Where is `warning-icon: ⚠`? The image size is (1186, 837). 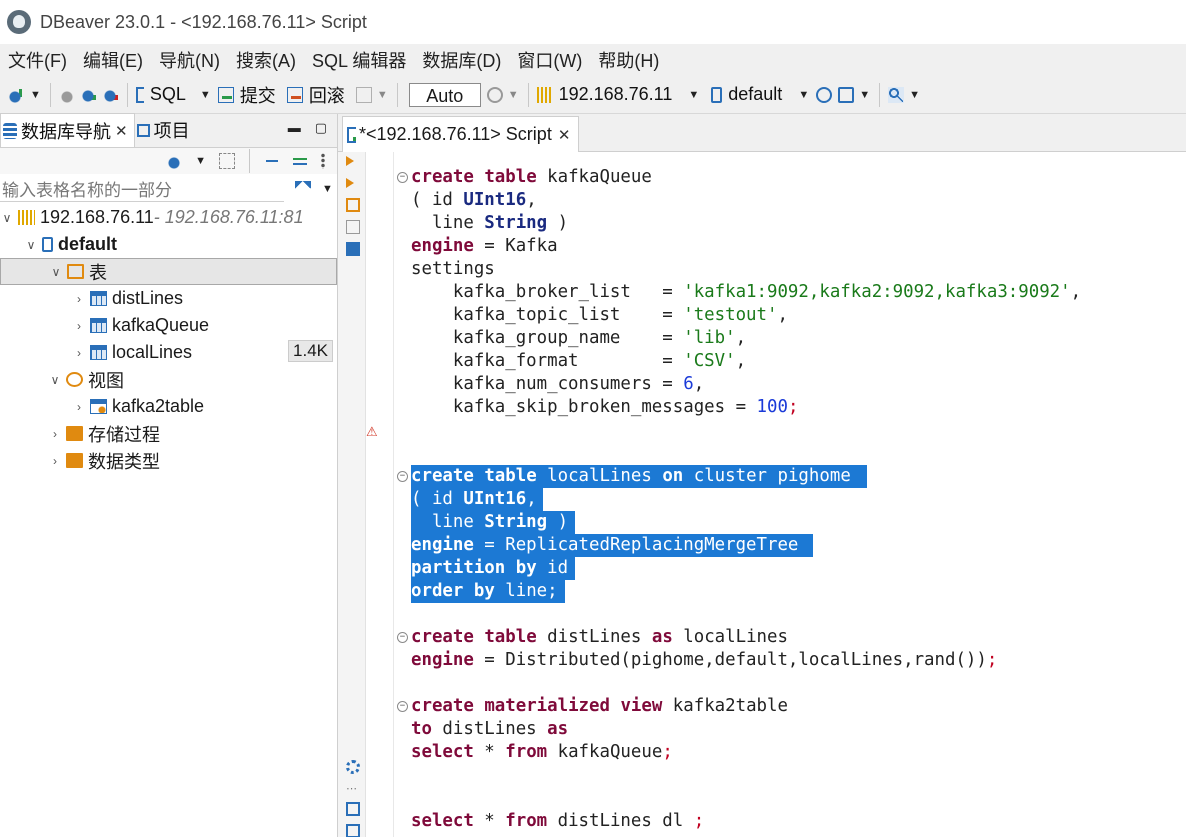 warning-icon: ⚠ is located at coordinates (372, 432).